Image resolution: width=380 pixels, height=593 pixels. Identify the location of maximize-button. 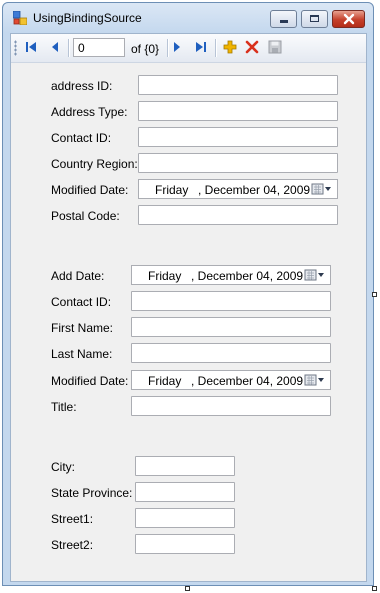
(314, 19).